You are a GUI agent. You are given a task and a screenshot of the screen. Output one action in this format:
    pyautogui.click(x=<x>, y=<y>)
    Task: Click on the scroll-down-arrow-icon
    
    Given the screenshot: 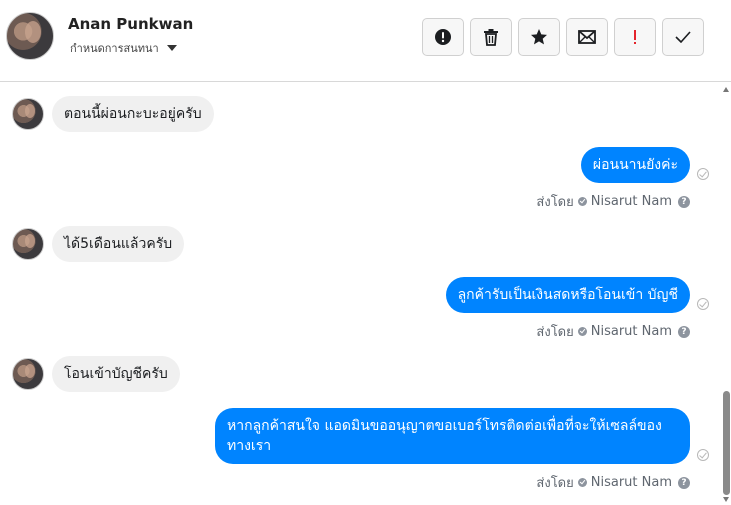 What is the action you would take?
    pyautogui.click(x=726, y=499)
    